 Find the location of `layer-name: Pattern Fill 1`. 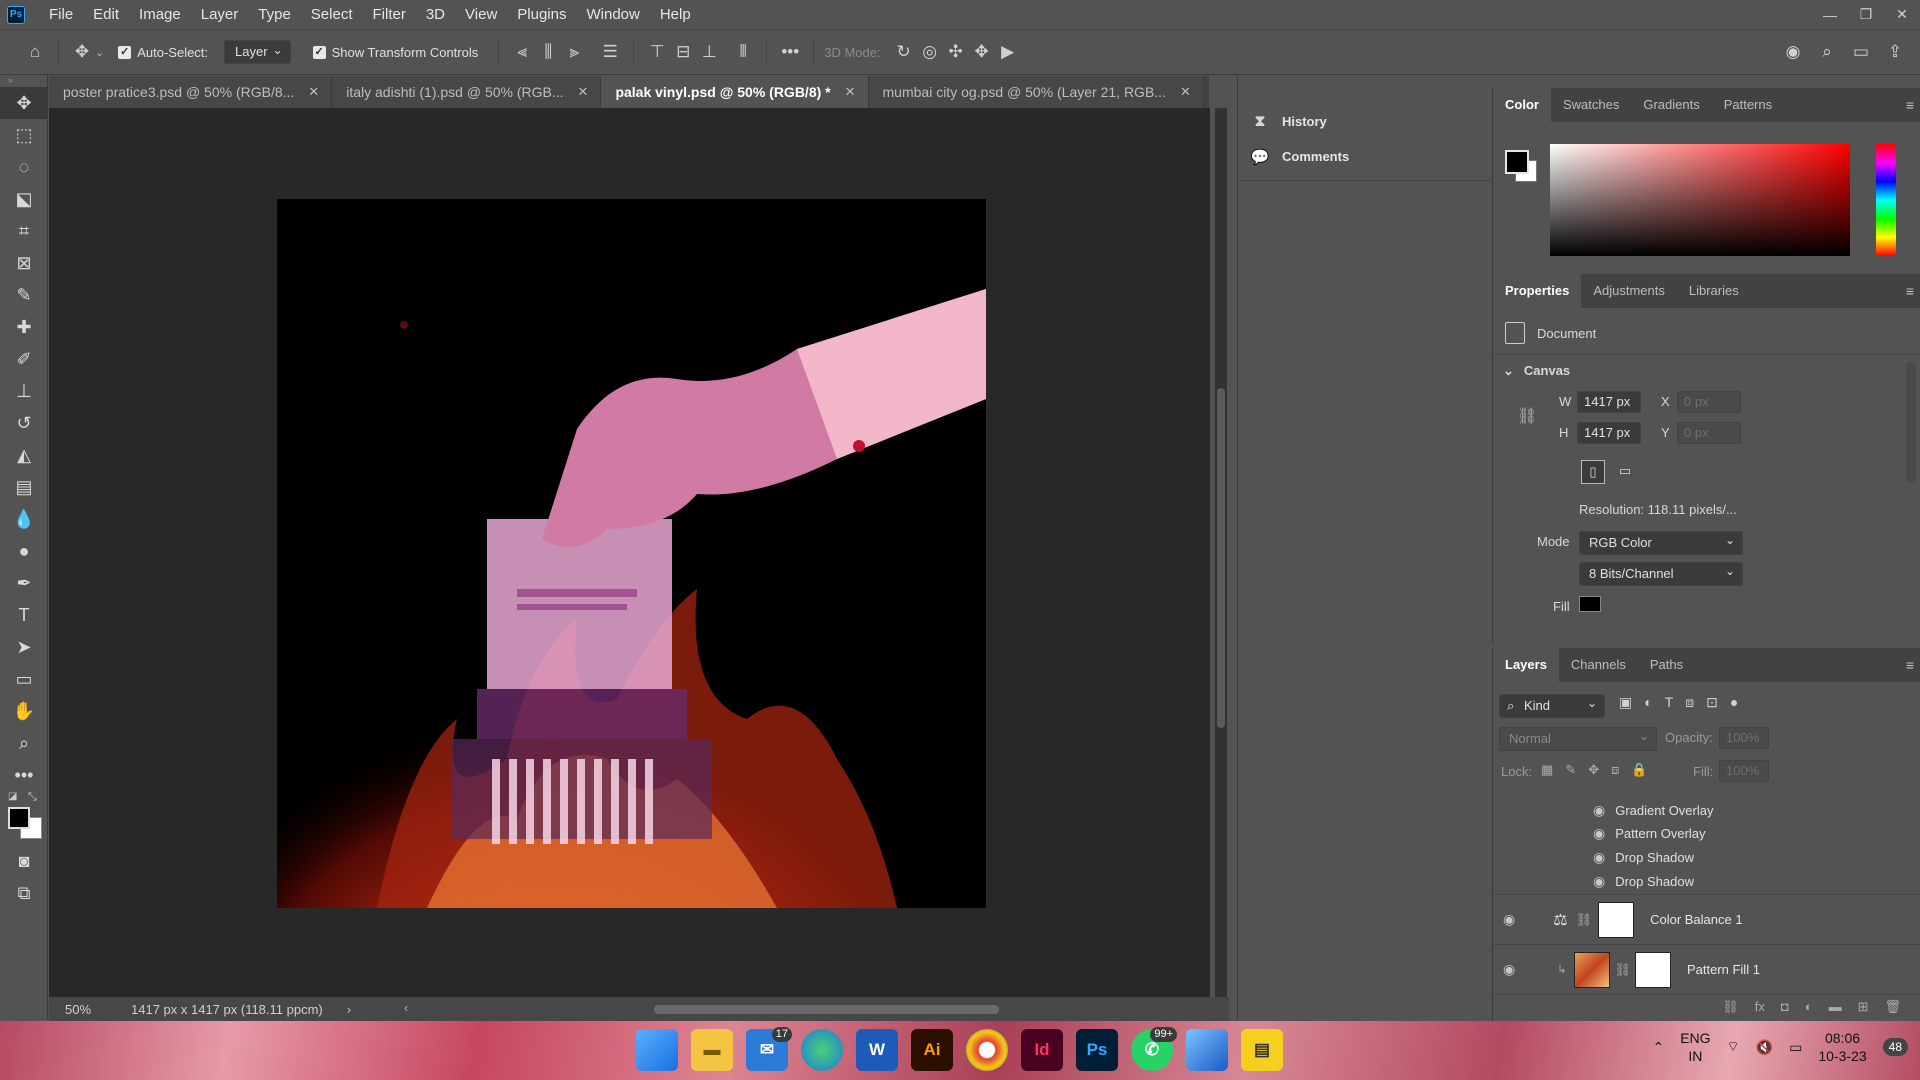

layer-name: Pattern Fill 1 is located at coordinates (1723, 969).